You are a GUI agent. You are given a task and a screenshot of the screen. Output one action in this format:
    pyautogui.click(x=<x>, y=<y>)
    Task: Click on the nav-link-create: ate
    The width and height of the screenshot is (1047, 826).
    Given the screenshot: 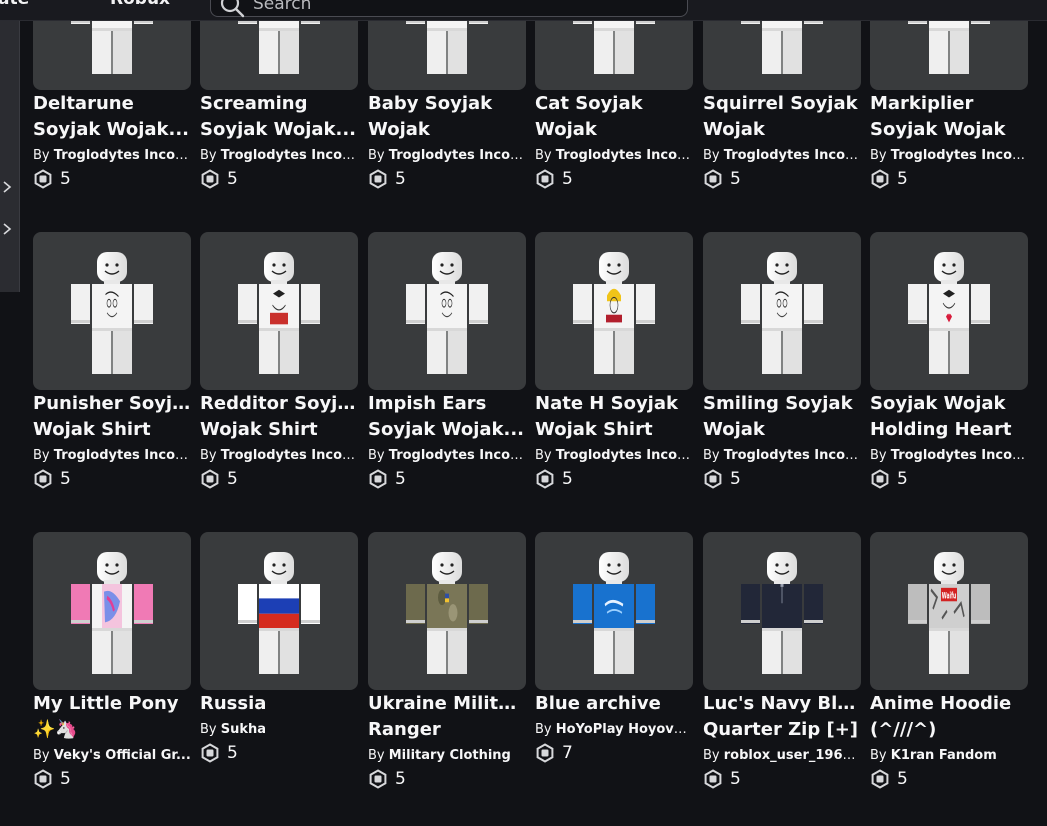 What is the action you would take?
    pyautogui.click(x=14, y=4)
    